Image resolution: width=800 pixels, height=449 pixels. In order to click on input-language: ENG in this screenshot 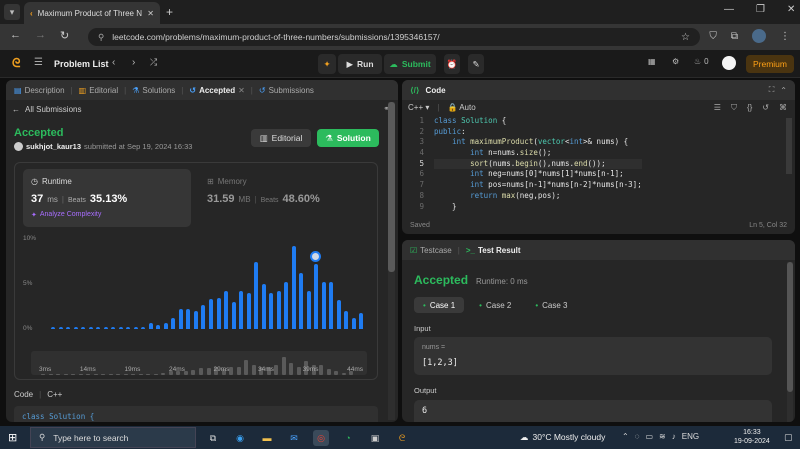, I will do `click(690, 436)`.